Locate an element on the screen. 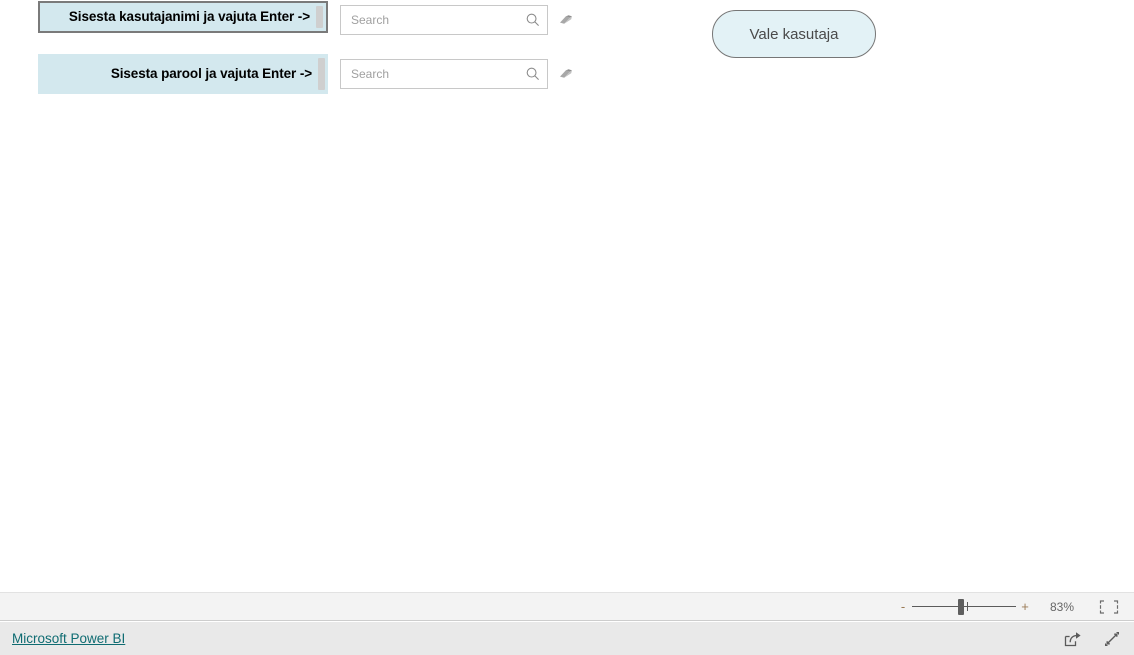 The image size is (1134, 655). zoom-in-button: + is located at coordinates (1025, 606).